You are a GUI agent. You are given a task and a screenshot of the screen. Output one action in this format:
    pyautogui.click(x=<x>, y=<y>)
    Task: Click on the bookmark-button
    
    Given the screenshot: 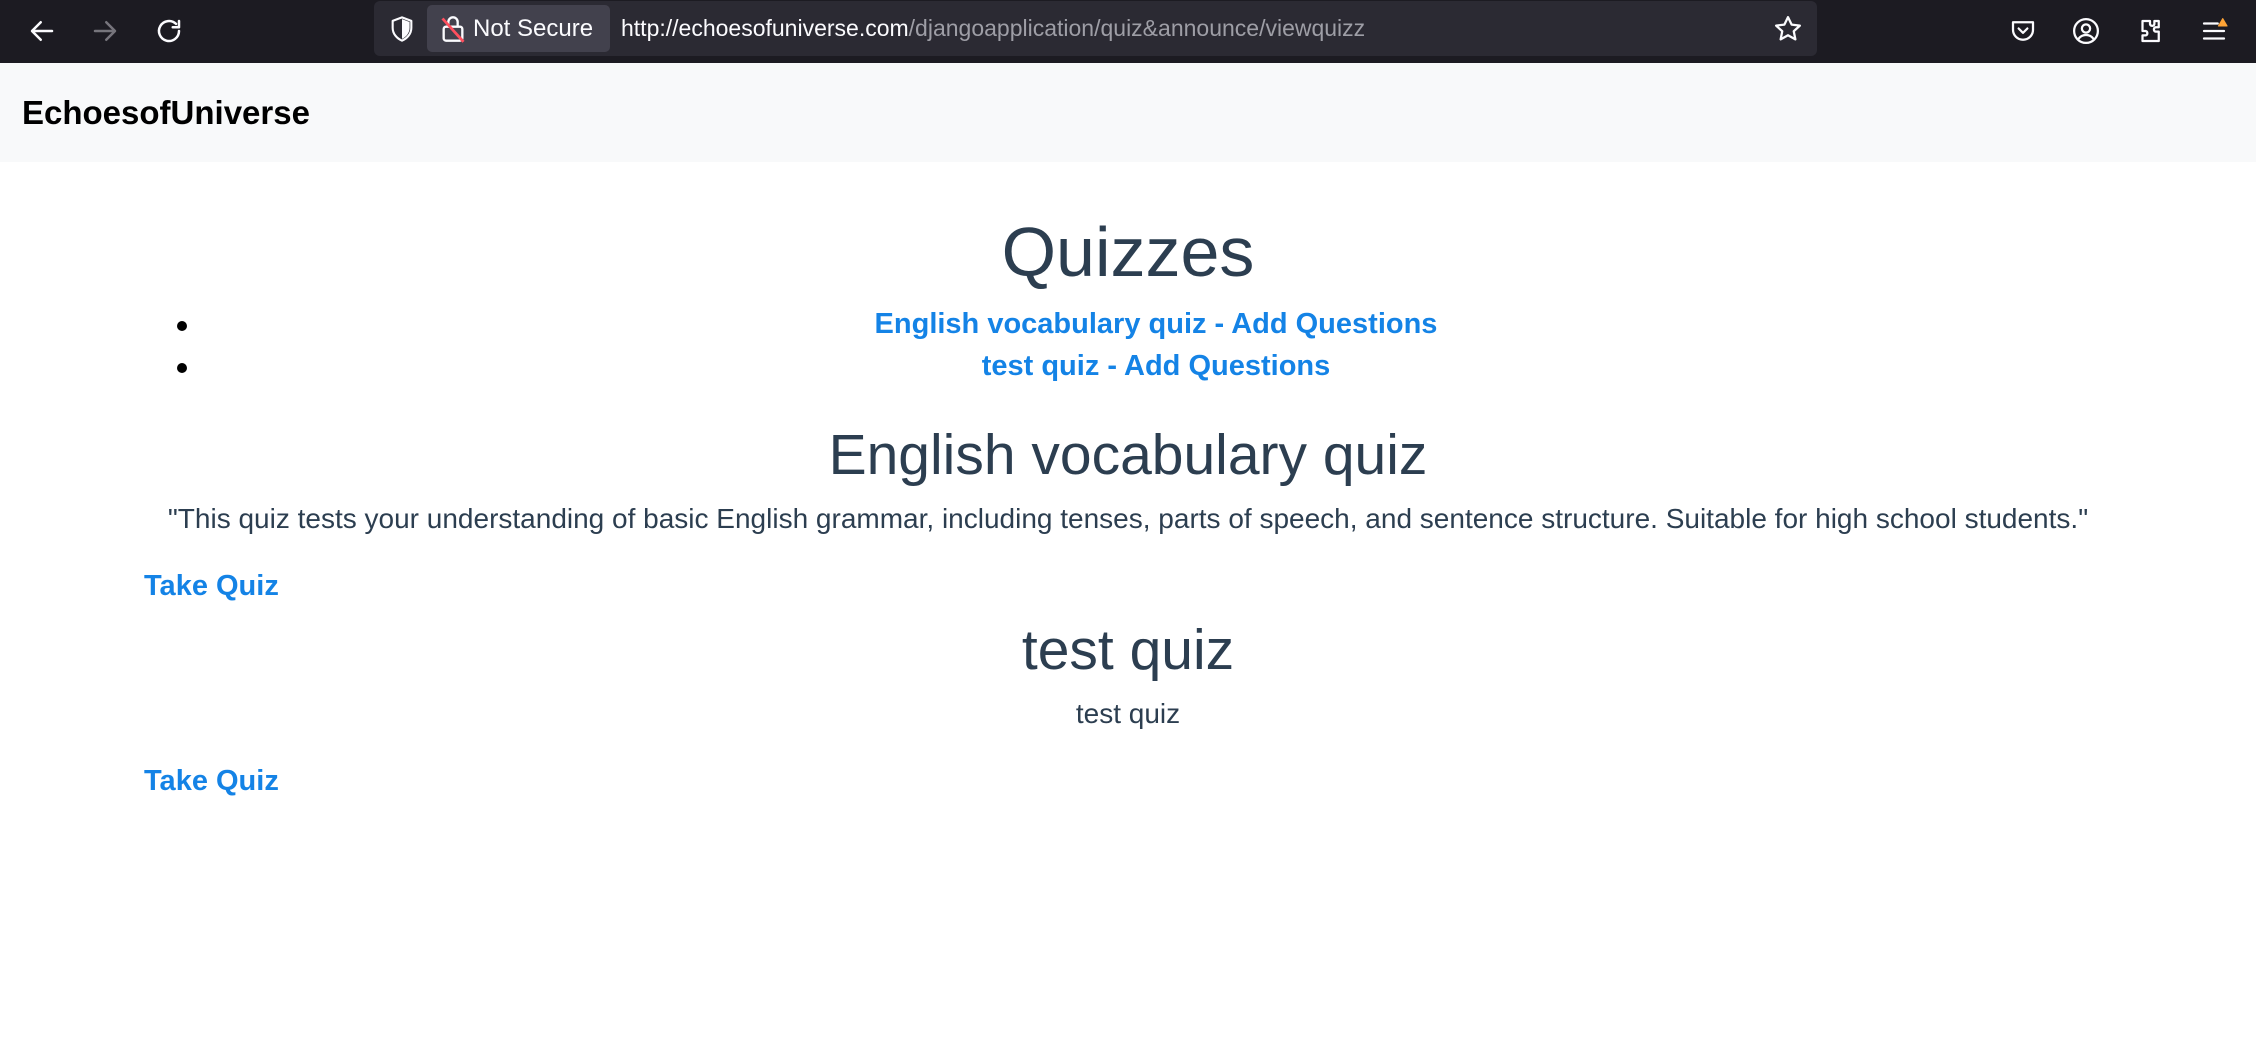 What is the action you would take?
    pyautogui.click(x=1788, y=29)
    